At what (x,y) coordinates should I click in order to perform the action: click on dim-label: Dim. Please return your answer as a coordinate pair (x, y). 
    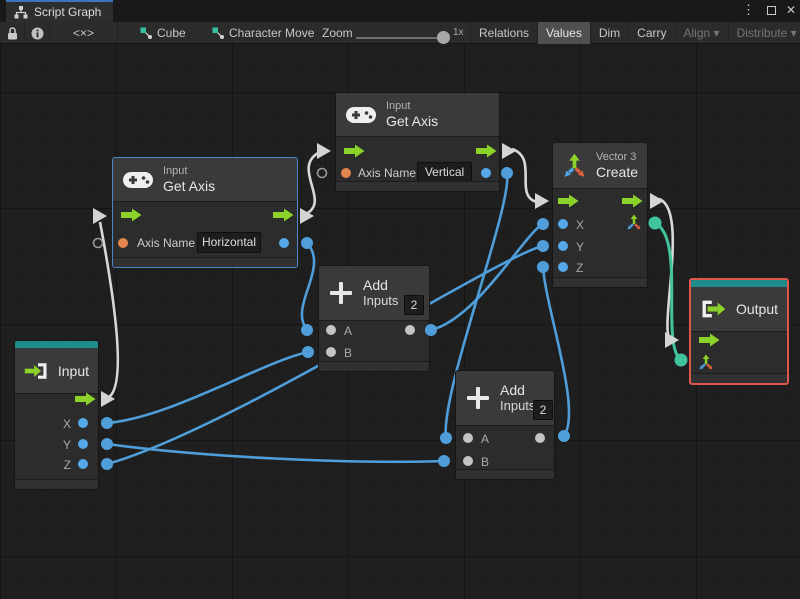
    Looking at the image, I should click on (609, 33).